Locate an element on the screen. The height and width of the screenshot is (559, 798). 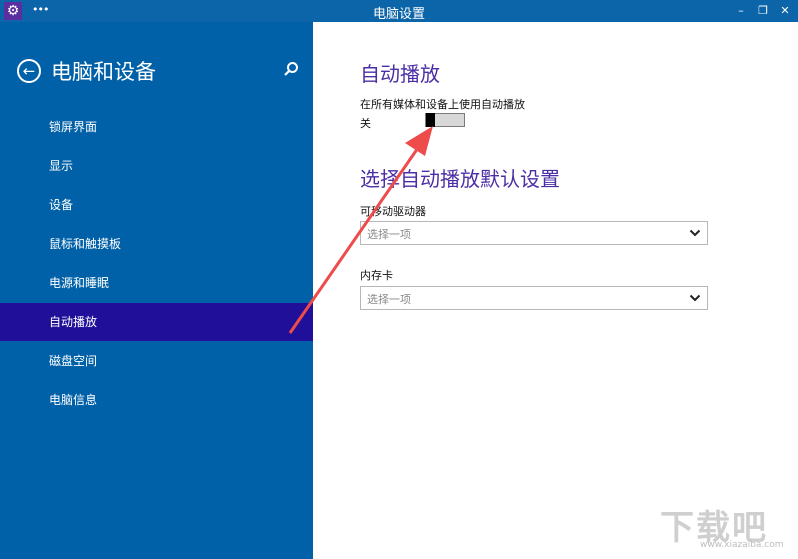
memory-card-select: 选择一项 is located at coordinates (534, 298).